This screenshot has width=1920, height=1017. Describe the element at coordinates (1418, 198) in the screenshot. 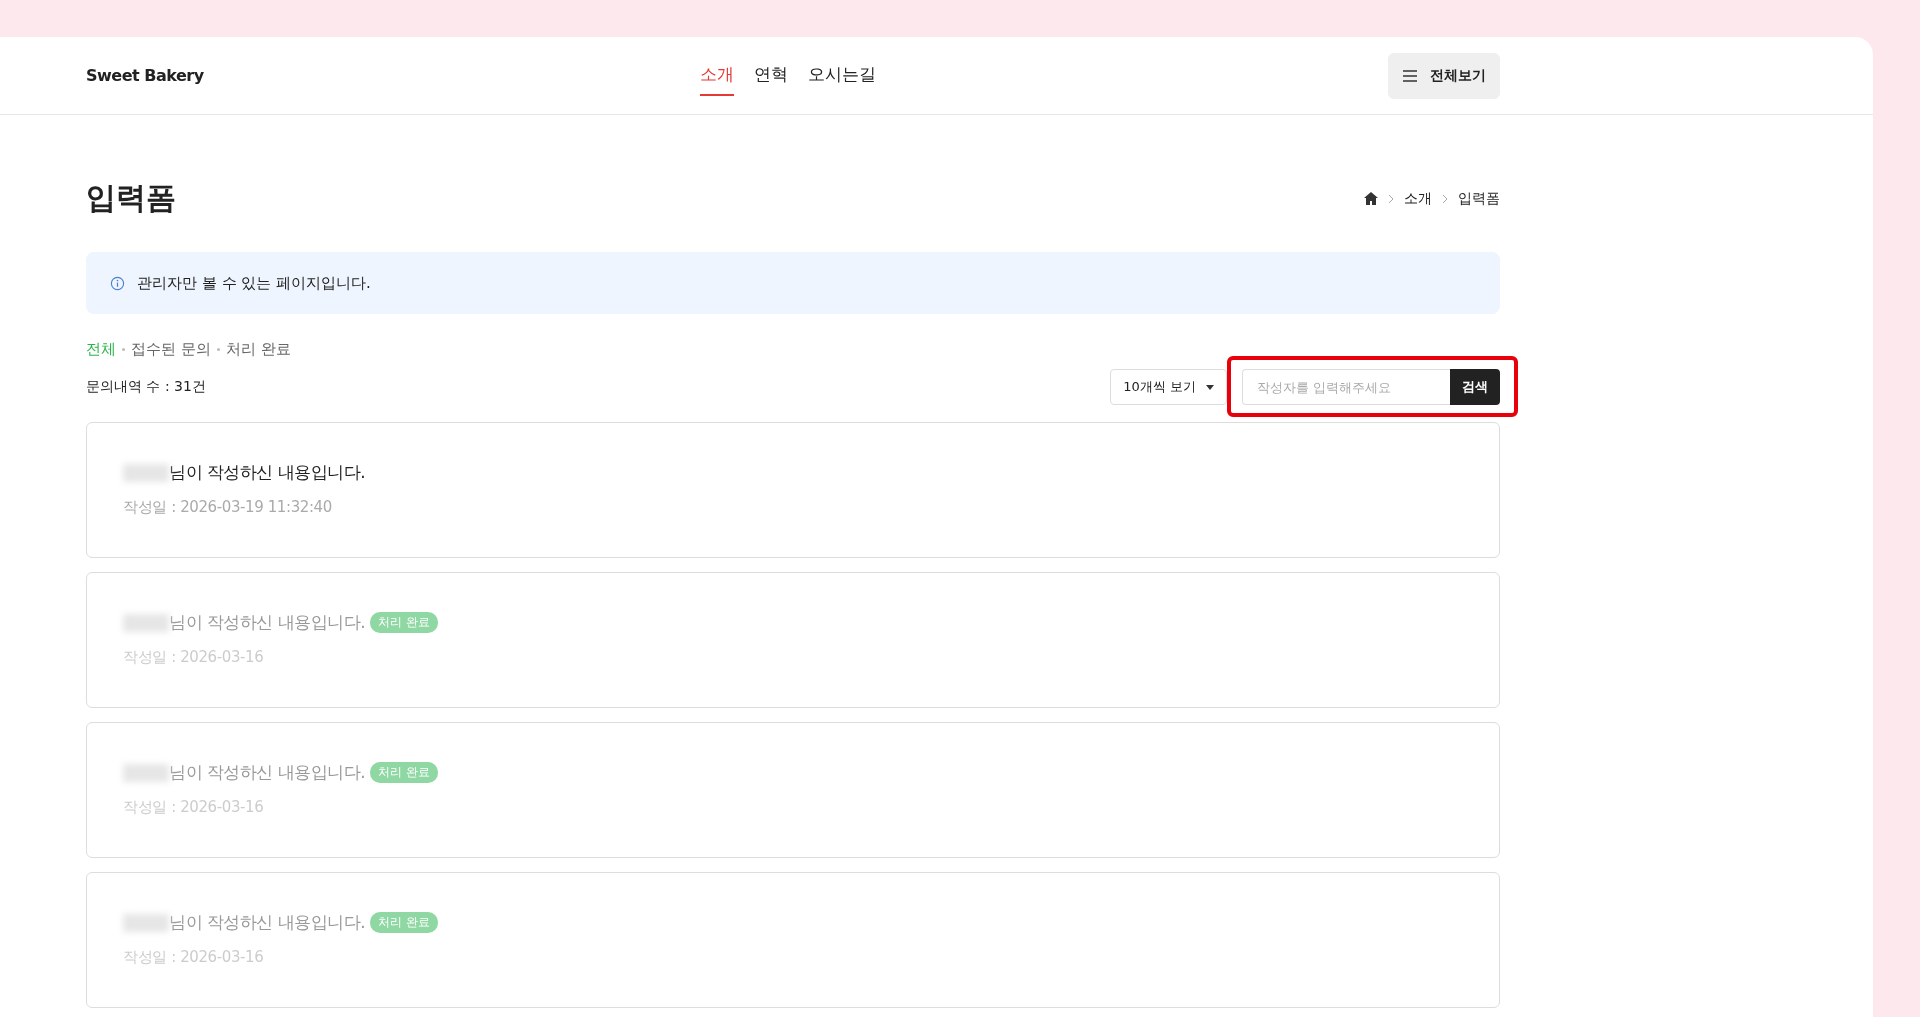

I see `breadcrumb-link: 소개` at that location.